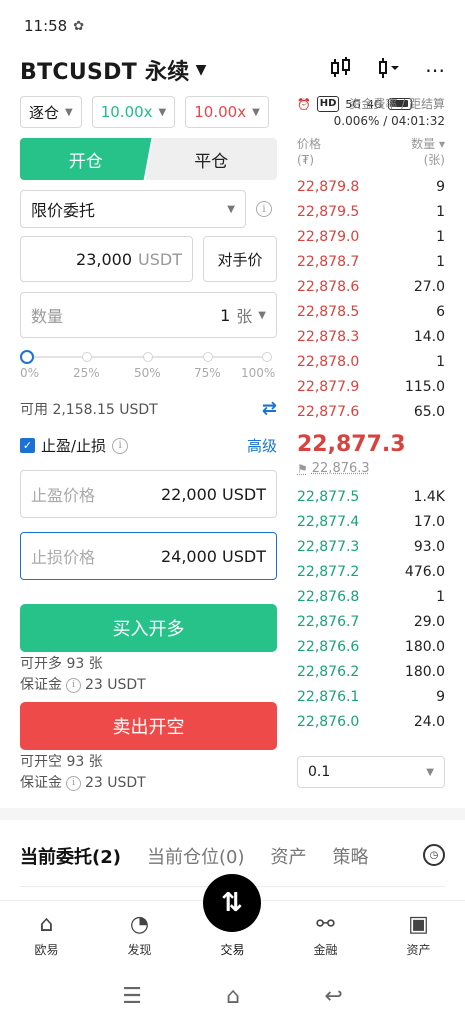 This screenshot has height=1024, width=465. I want to click on last-price: 22,877.3, so click(371, 445).